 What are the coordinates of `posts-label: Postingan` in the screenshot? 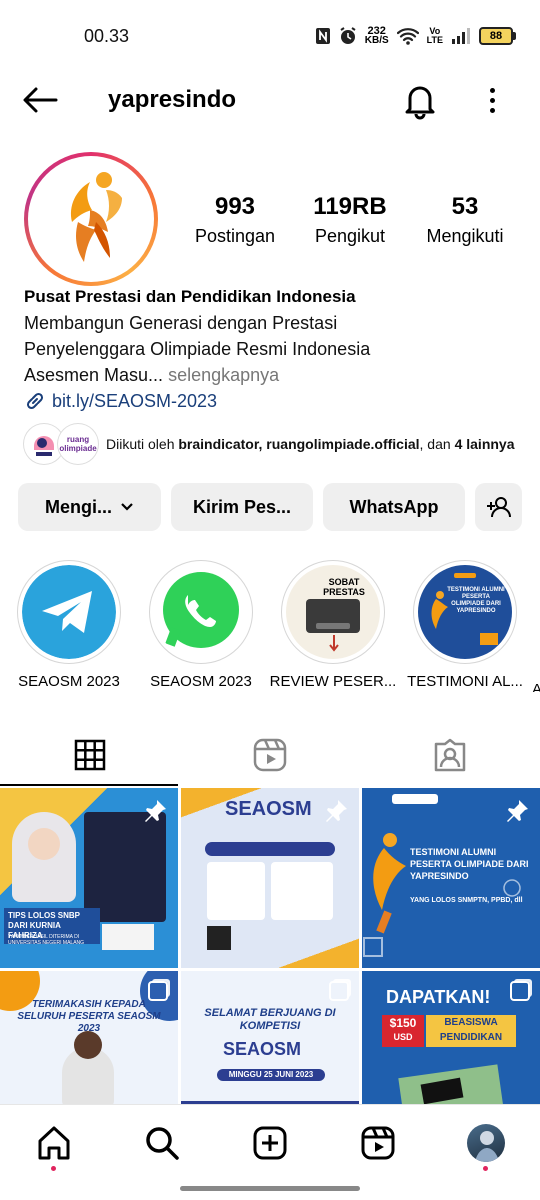 It's located at (235, 236).